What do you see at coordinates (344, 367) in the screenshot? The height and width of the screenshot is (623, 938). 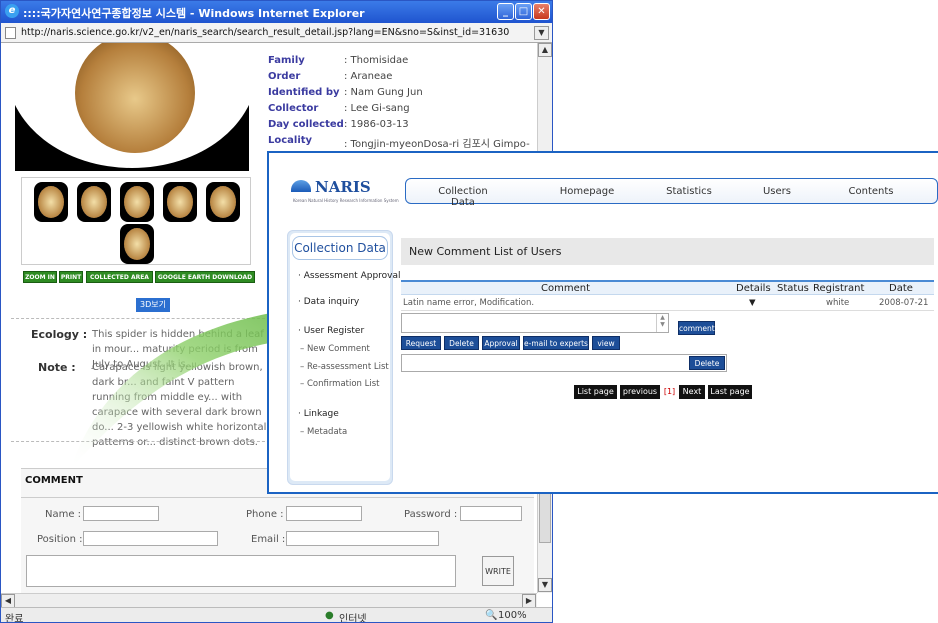 I see `sidebar-item-reassessment-list: – Re-assessment List` at bounding box center [344, 367].